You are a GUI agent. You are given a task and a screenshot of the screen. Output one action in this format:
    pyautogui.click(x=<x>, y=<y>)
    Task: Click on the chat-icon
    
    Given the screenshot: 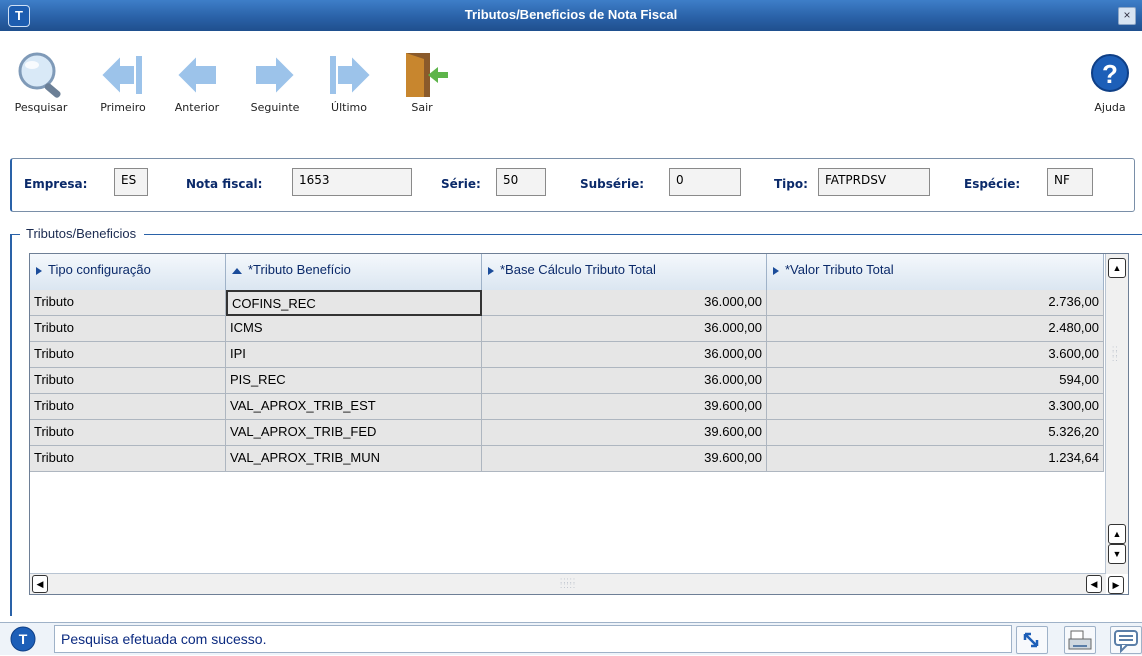 What is the action you would take?
    pyautogui.click(x=1126, y=640)
    